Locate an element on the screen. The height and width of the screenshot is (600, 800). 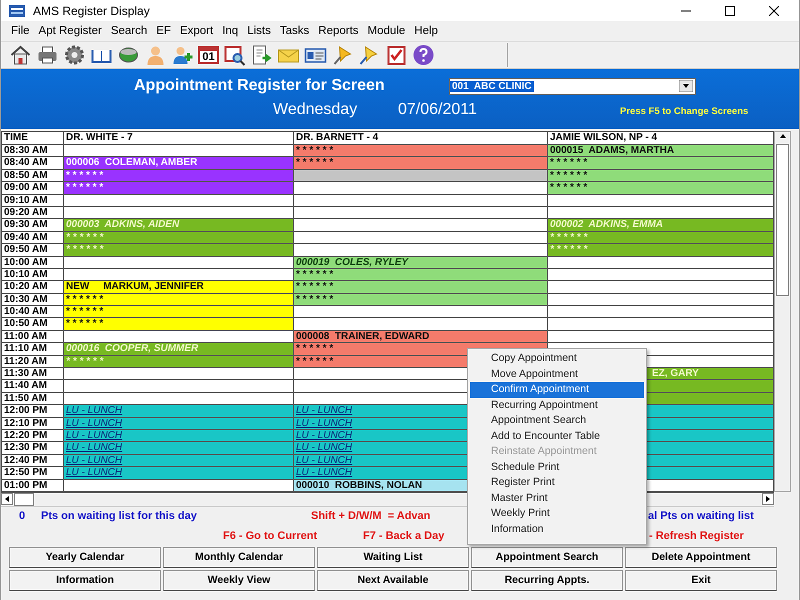
time-cell: 10:10 AM is located at coordinates (33, 274).